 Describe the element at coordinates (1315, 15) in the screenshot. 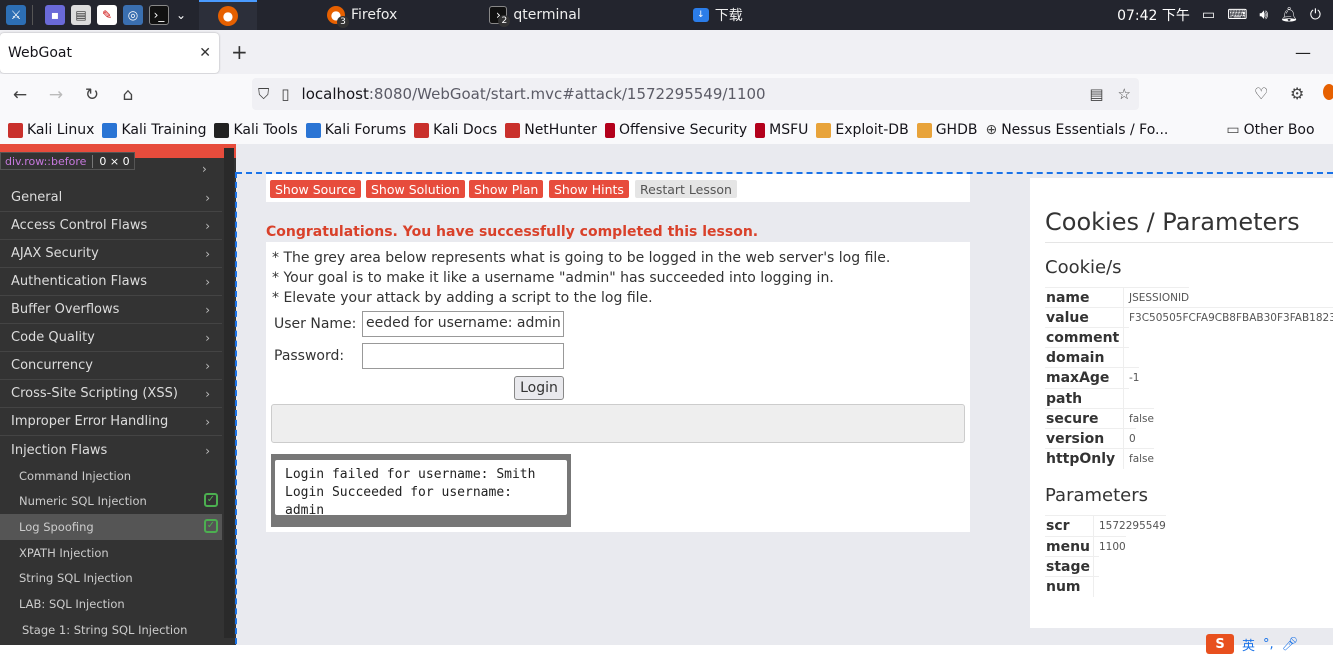

I see `power-icon: ⏻` at that location.